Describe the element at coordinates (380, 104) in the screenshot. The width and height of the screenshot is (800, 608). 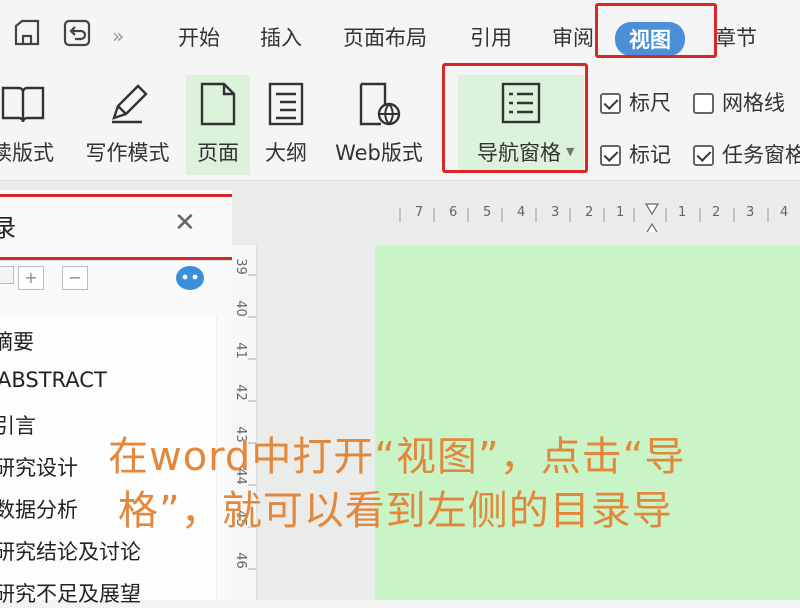
I see `web-globe-icon` at that location.